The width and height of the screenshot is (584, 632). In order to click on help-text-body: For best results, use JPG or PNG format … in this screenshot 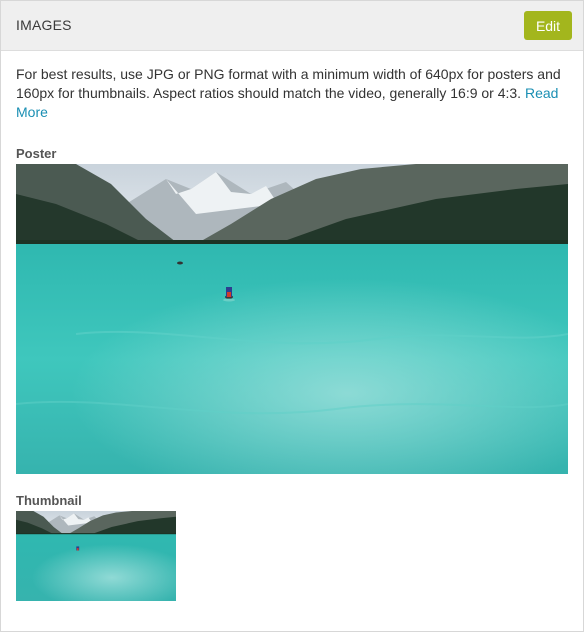, I will do `click(288, 83)`.